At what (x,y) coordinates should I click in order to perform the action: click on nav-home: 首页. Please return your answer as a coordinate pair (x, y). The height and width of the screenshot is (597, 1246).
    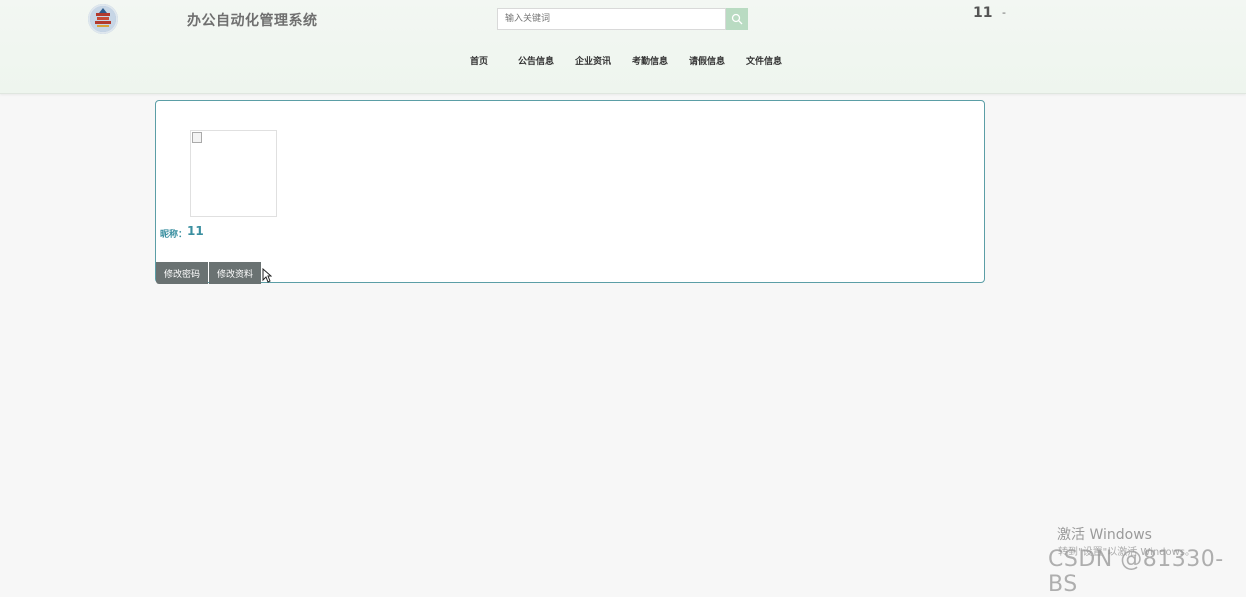
    Looking at the image, I should click on (479, 60).